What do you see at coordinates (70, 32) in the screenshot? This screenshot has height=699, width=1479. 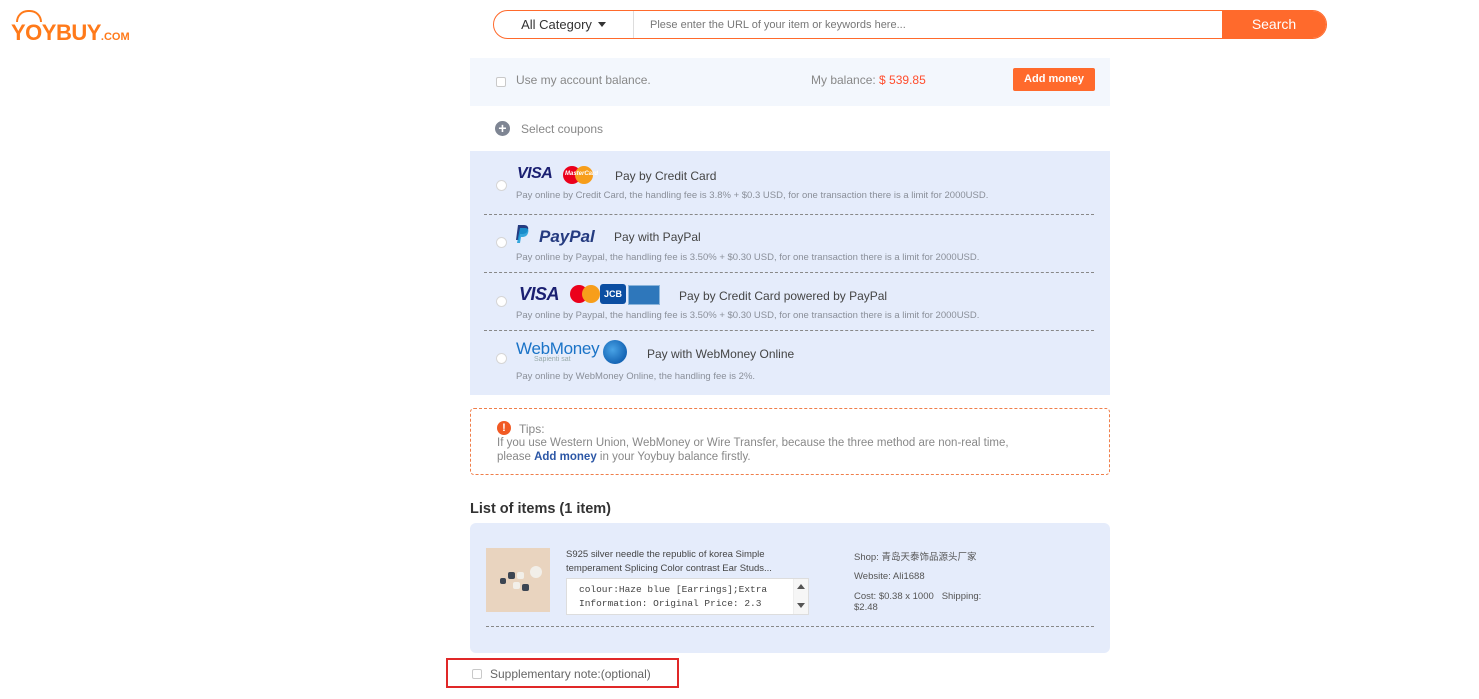 I see `logo-wordmark: YOYBUY.COM` at bounding box center [70, 32].